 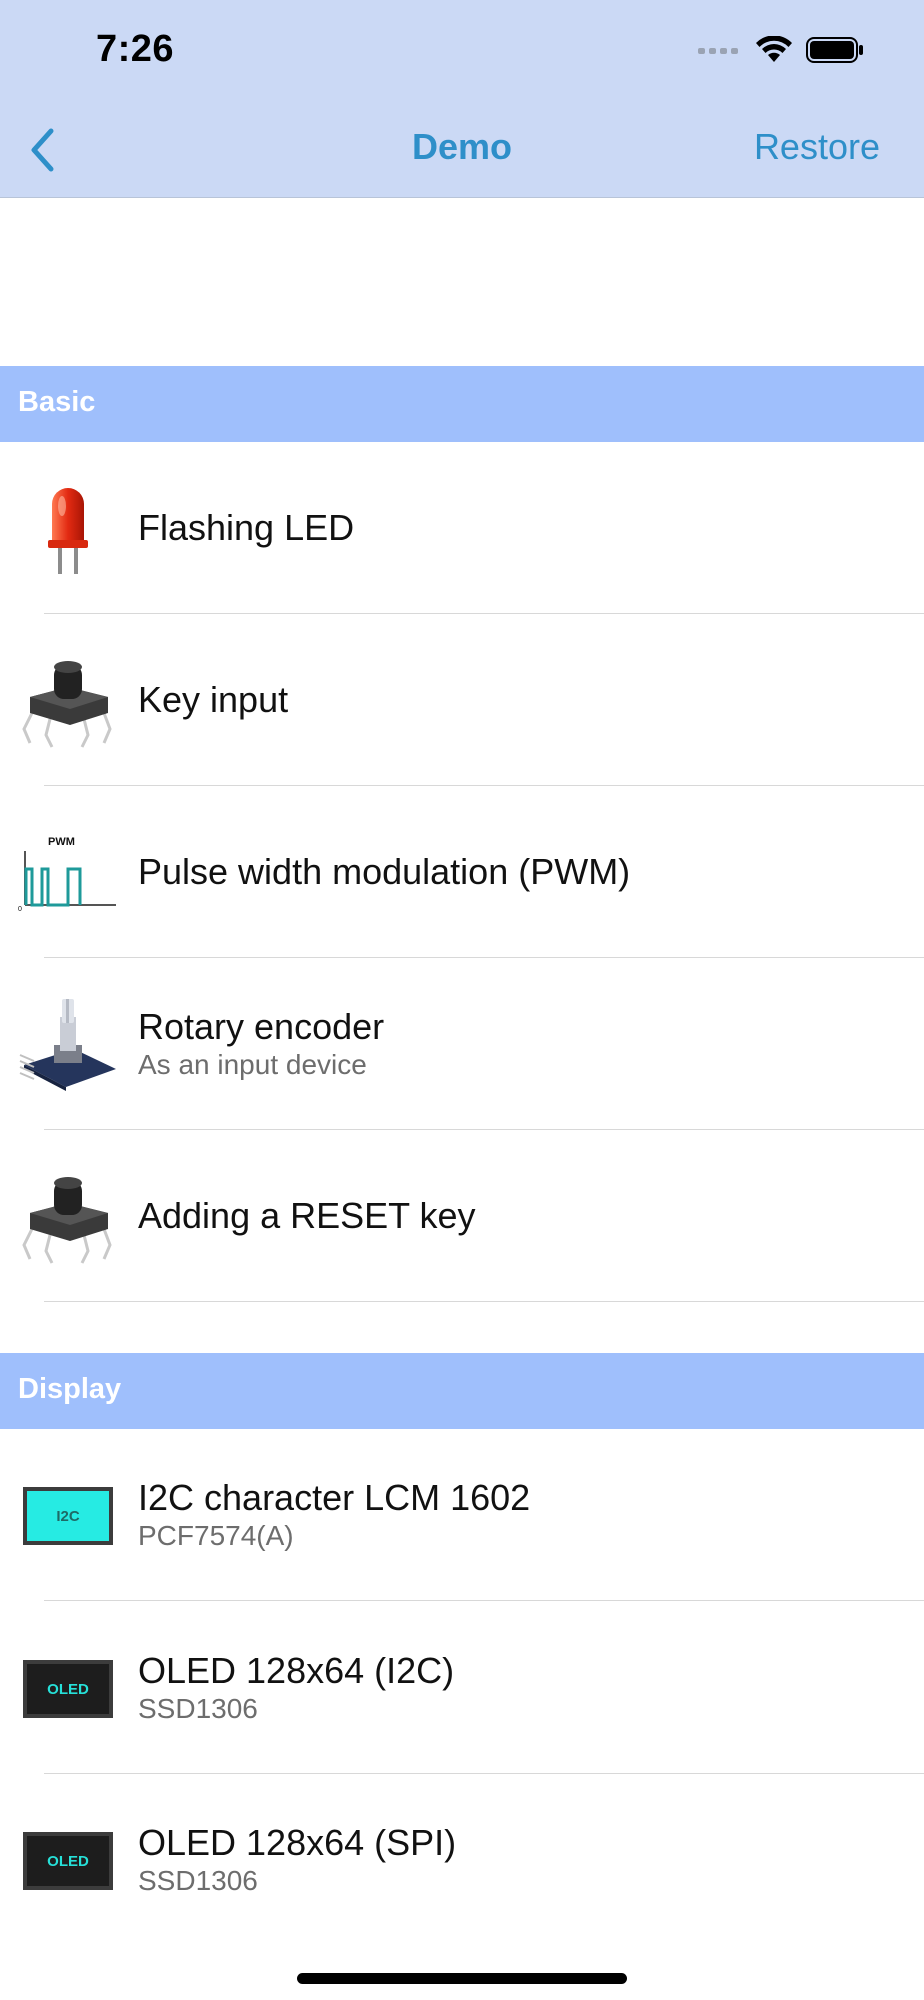 I want to click on list-item-title: I2C character LCM 1602, so click(x=334, y=1497).